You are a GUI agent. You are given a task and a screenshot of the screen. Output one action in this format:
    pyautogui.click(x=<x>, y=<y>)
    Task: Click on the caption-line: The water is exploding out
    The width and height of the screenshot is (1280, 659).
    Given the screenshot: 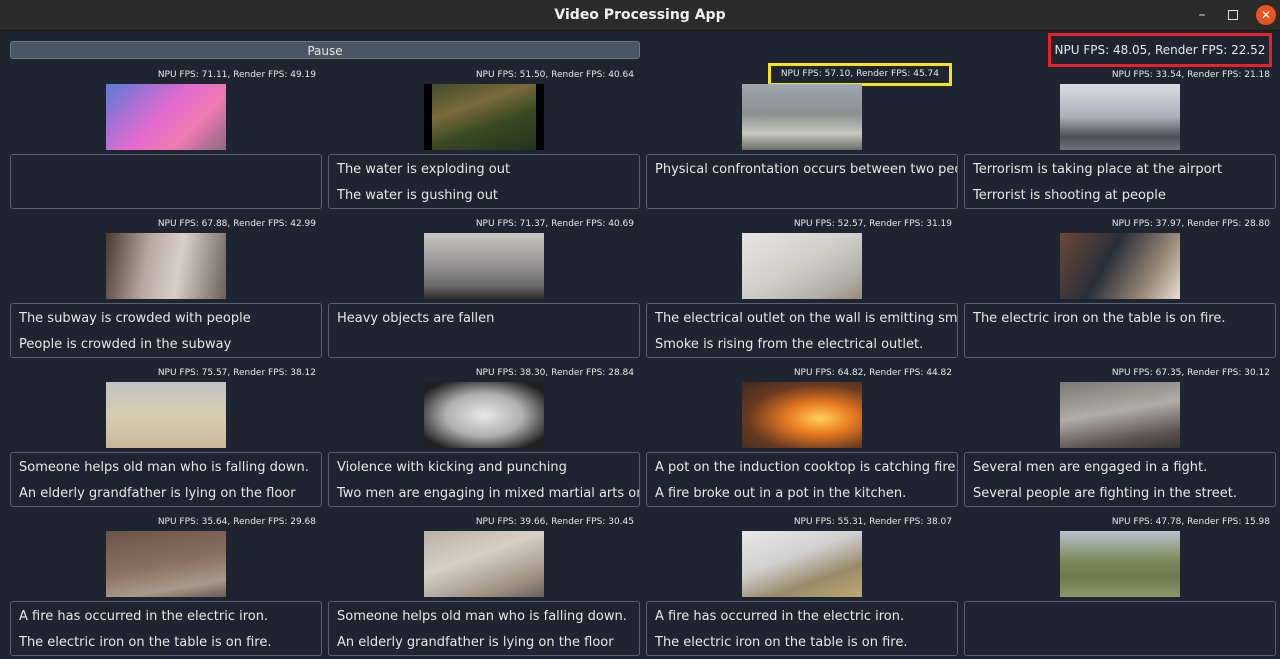 What is the action you would take?
    pyautogui.click(x=424, y=169)
    